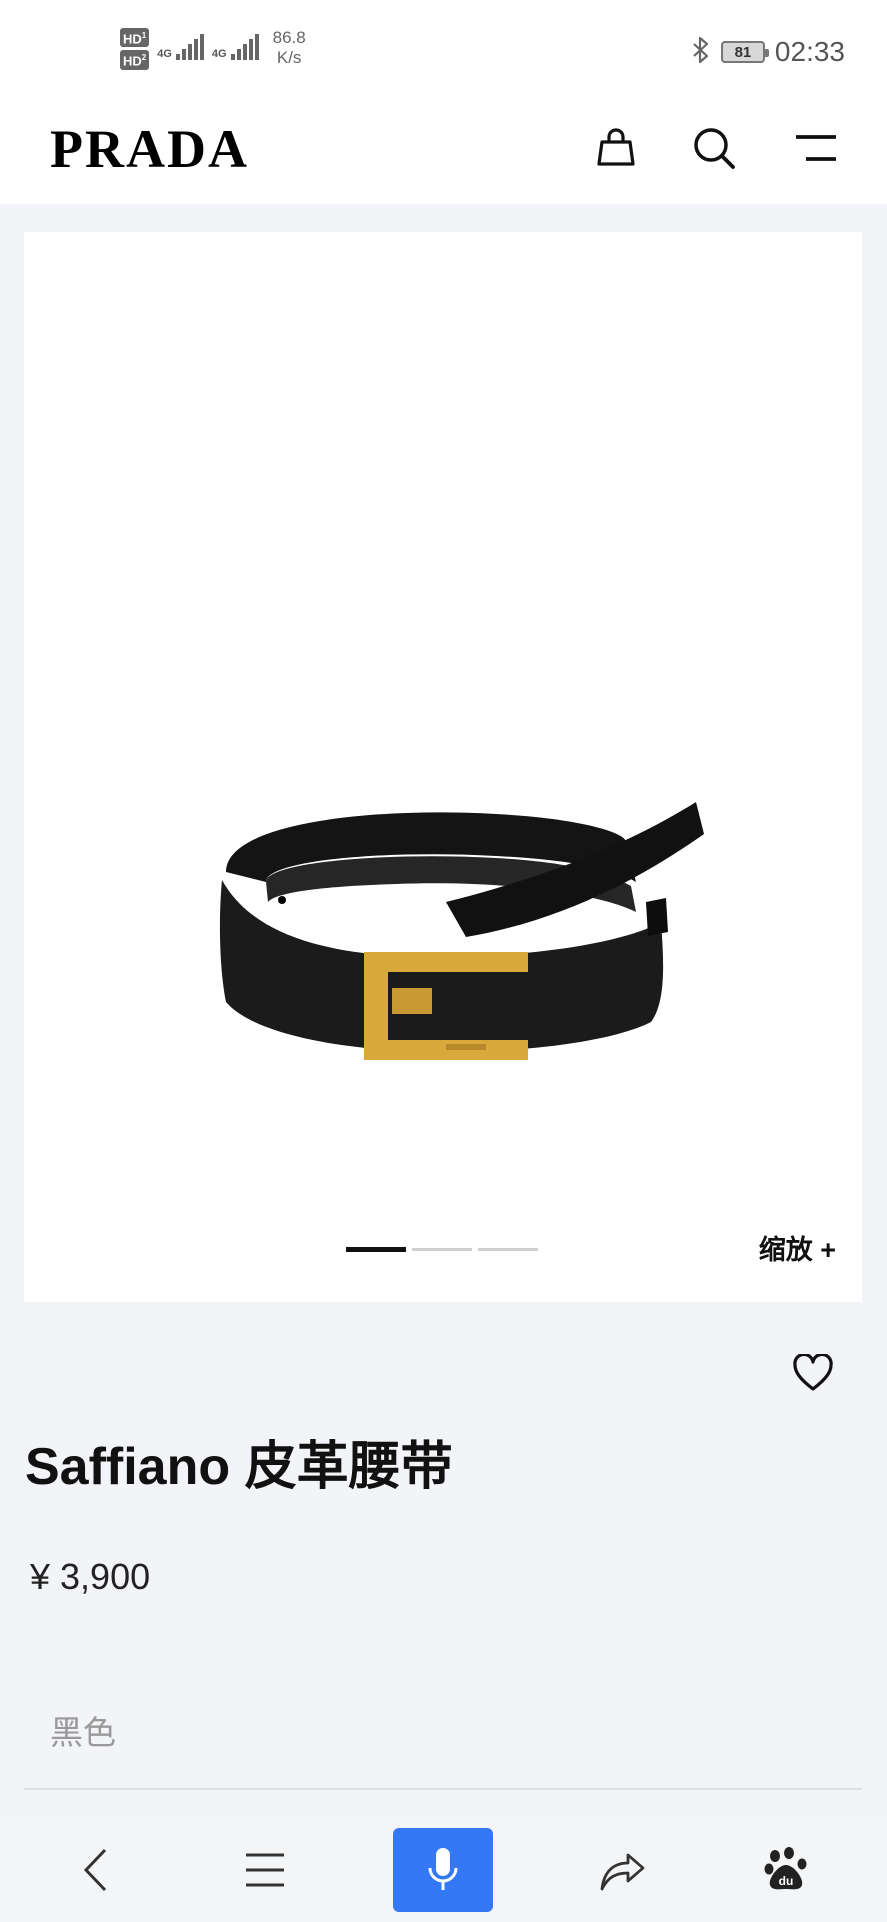  What do you see at coordinates (83, 1730) in the screenshot?
I see `color-selector: 黑色` at bounding box center [83, 1730].